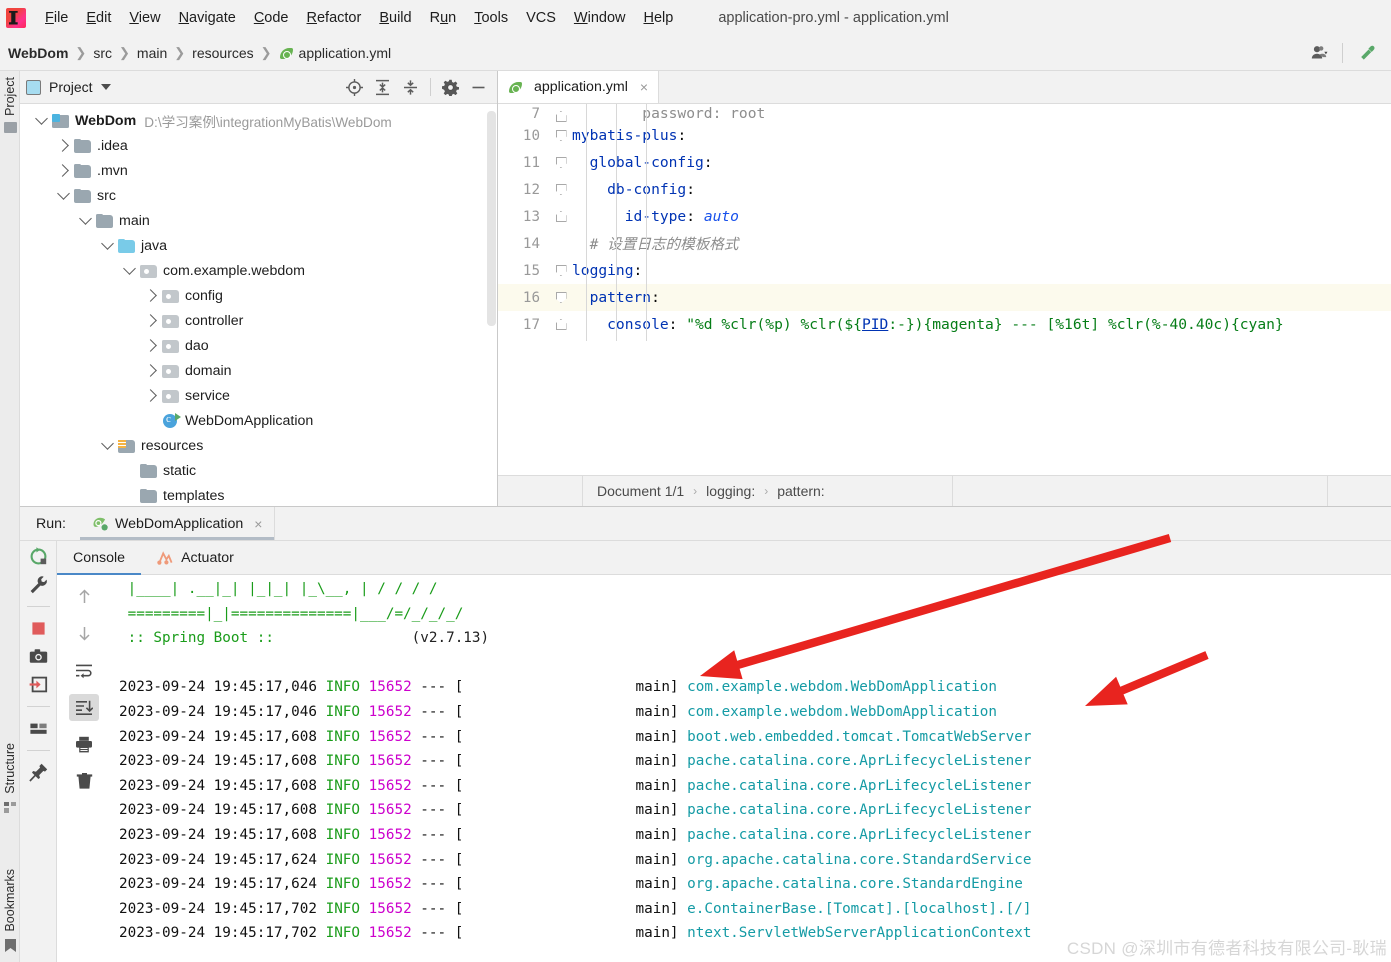 Image resolution: width=1391 pixels, height=962 pixels. What do you see at coordinates (944, 162) in the screenshot?
I see `code-line-11: 11 global-config:` at bounding box center [944, 162].